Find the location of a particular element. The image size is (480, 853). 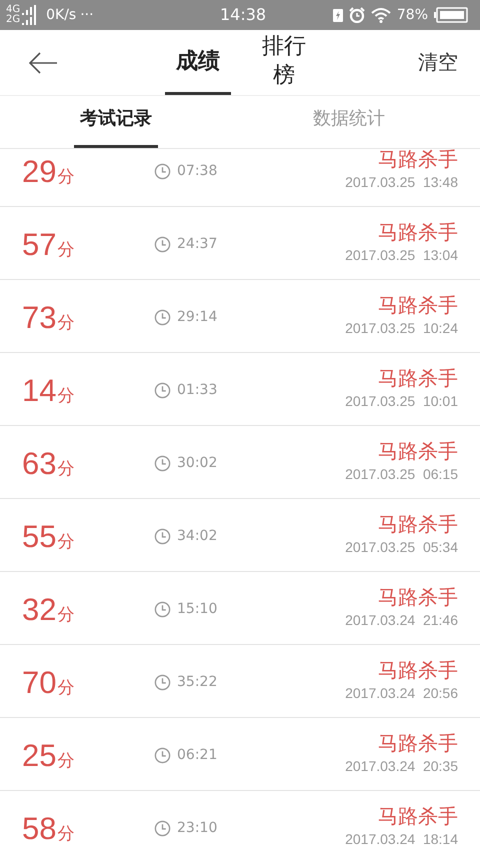

duration-text: 23:10 is located at coordinates (197, 828).